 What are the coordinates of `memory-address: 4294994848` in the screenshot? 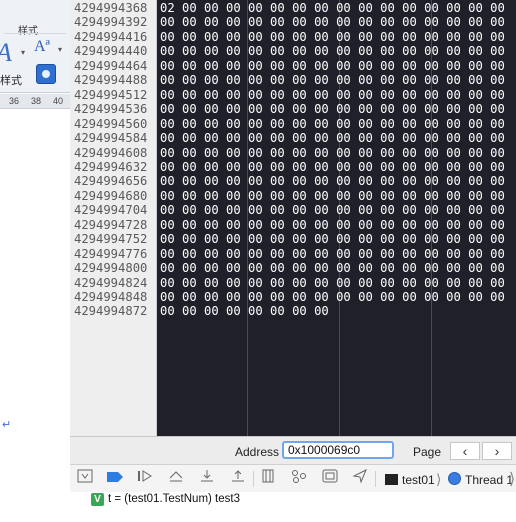 It's located at (111, 297).